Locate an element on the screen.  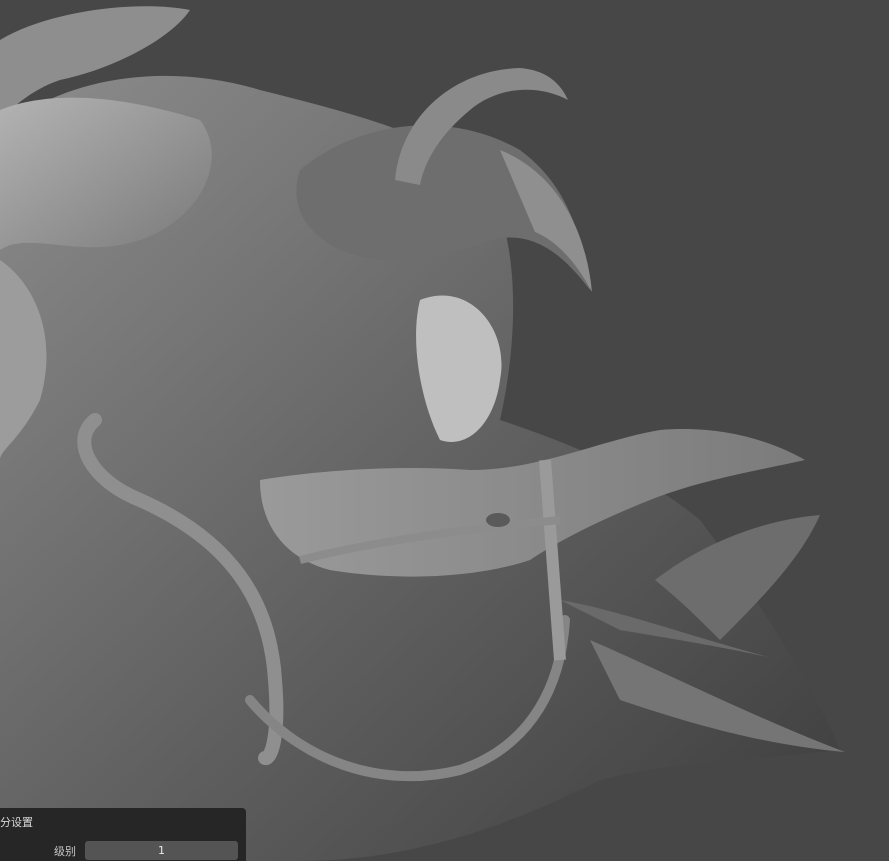
level-label: 级别 is located at coordinates (65, 851).